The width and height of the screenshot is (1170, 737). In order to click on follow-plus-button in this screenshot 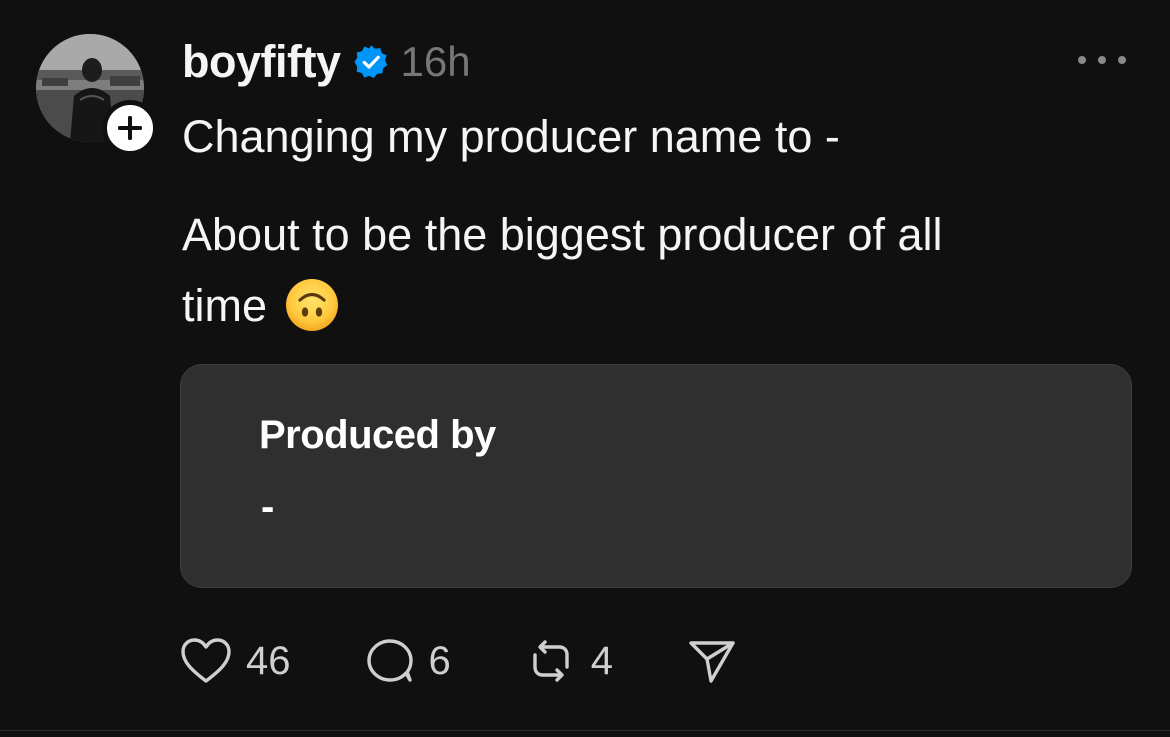, I will do `click(130, 128)`.